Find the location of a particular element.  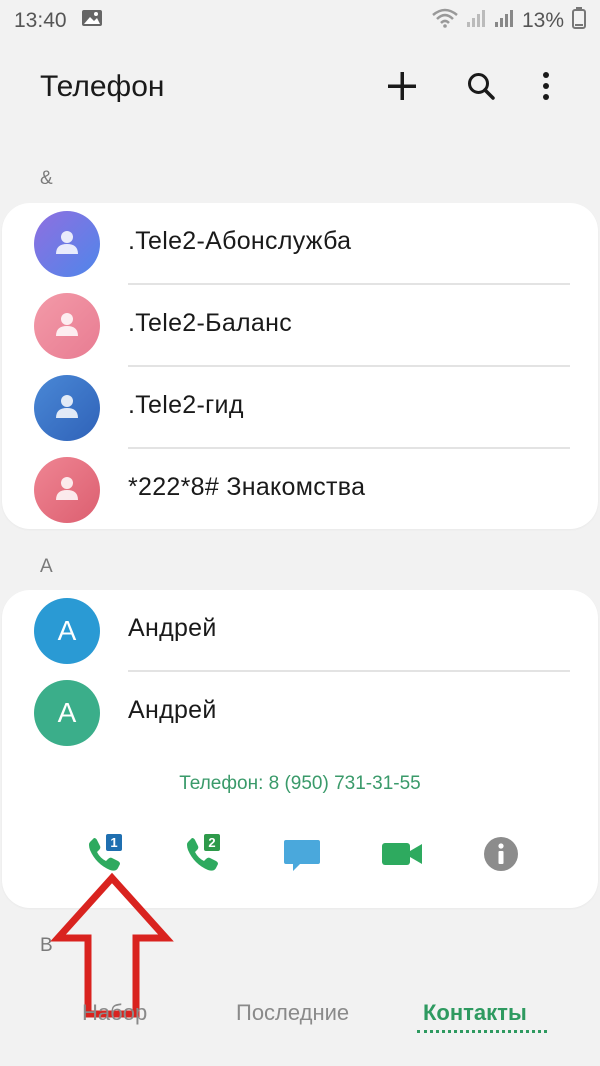

contact-name: .Tele2-гид is located at coordinates (186, 405).